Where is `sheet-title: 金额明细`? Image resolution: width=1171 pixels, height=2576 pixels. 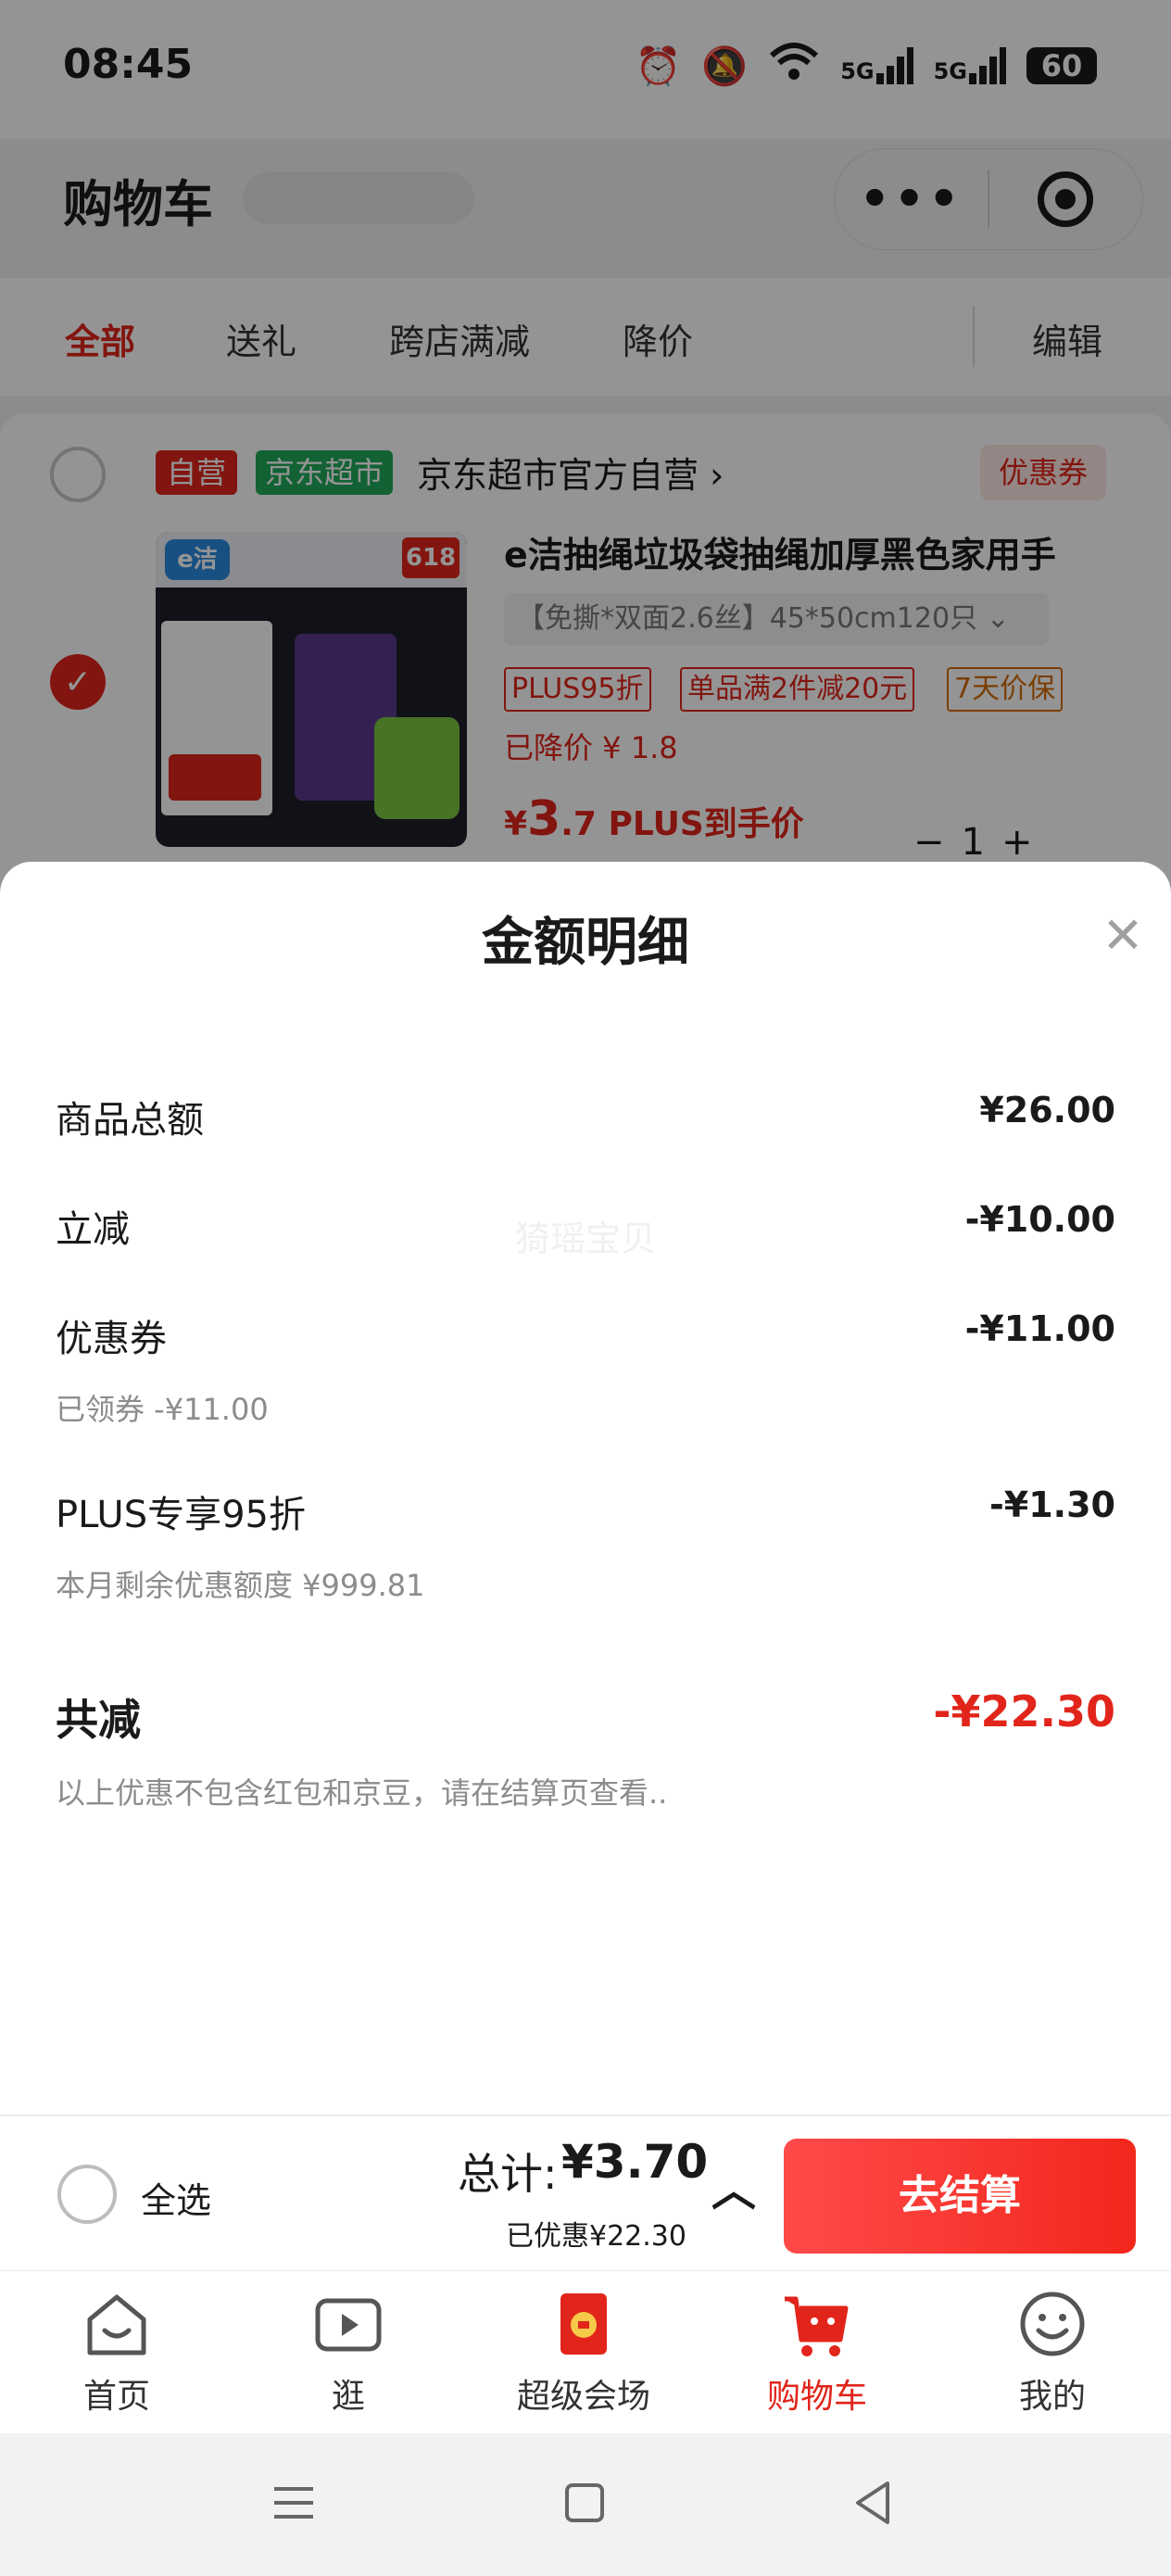
sheet-title: 金额明细 is located at coordinates (585, 943).